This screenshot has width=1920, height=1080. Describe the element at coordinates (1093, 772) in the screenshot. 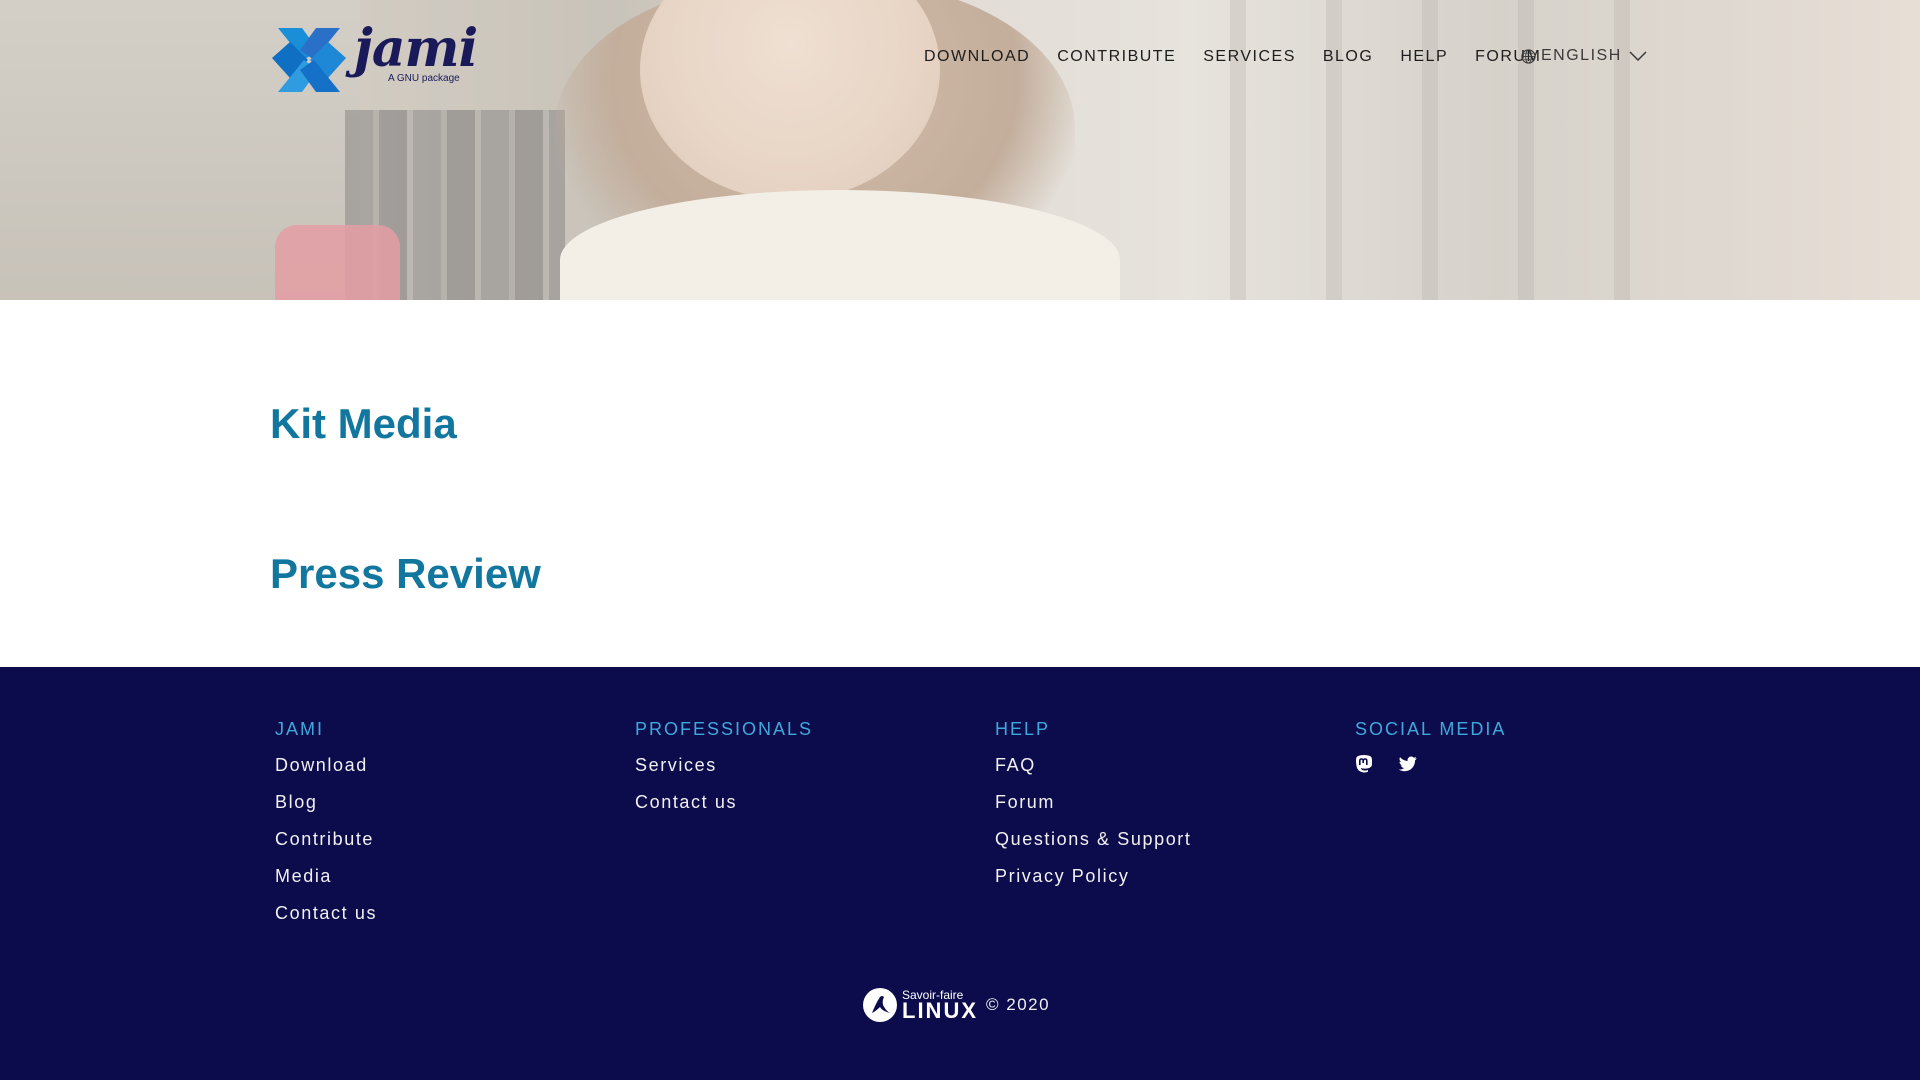

I see `footer-link-faq: FAQ` at that location.